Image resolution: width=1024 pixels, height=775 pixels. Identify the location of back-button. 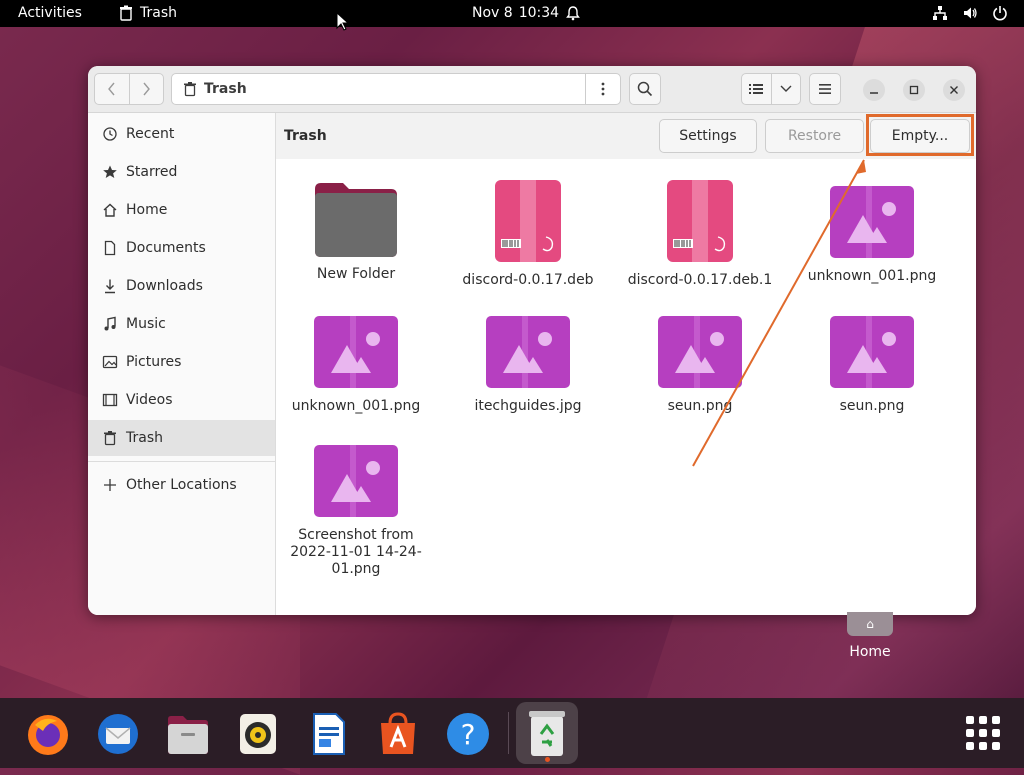
(112, 89).